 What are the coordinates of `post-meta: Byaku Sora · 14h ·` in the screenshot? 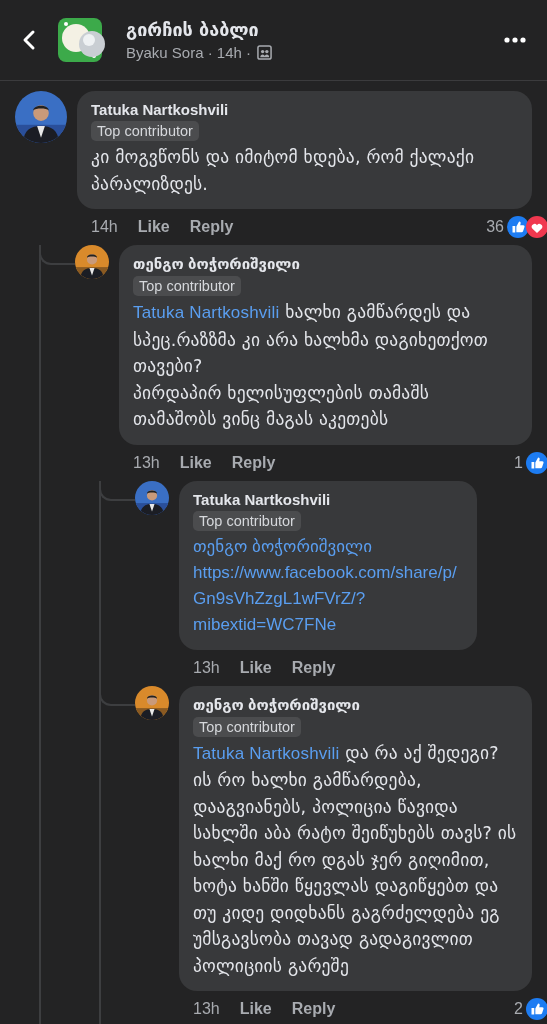 It's located at (189, 52).